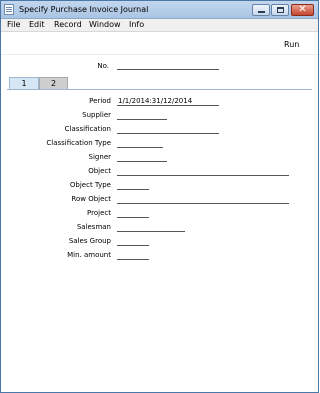  What do you see at coordinates (151, 227) in the screenshot?
I see `salesman-field` at bounding box center [151, 227].